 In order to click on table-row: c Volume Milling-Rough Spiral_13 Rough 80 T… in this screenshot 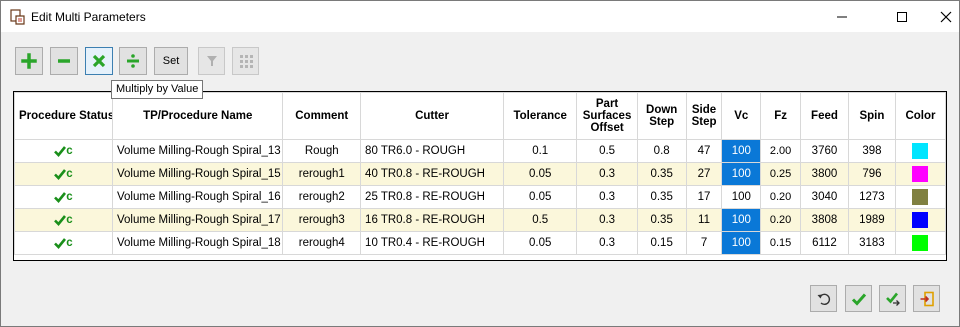, I will do `click(480, 151)`.